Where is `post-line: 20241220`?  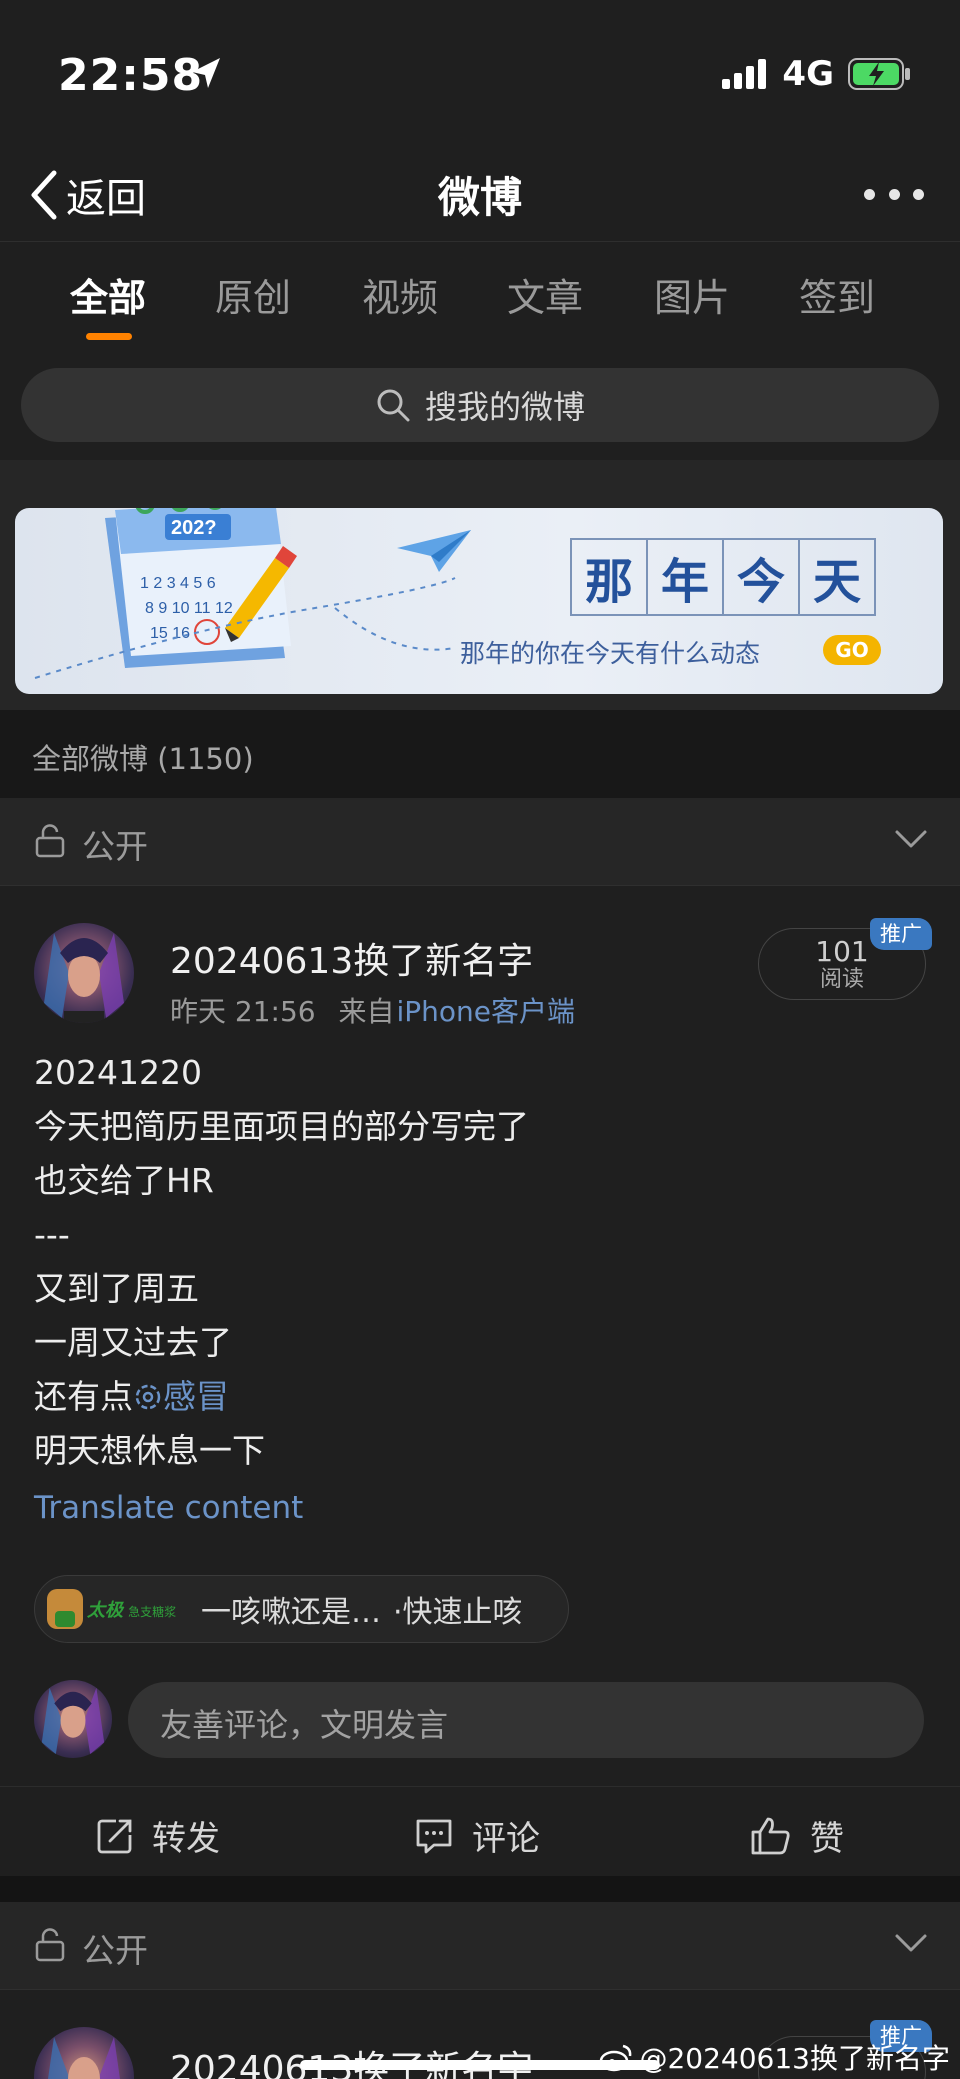 post-line: 20241220 is located at coordinates (118, 1072).